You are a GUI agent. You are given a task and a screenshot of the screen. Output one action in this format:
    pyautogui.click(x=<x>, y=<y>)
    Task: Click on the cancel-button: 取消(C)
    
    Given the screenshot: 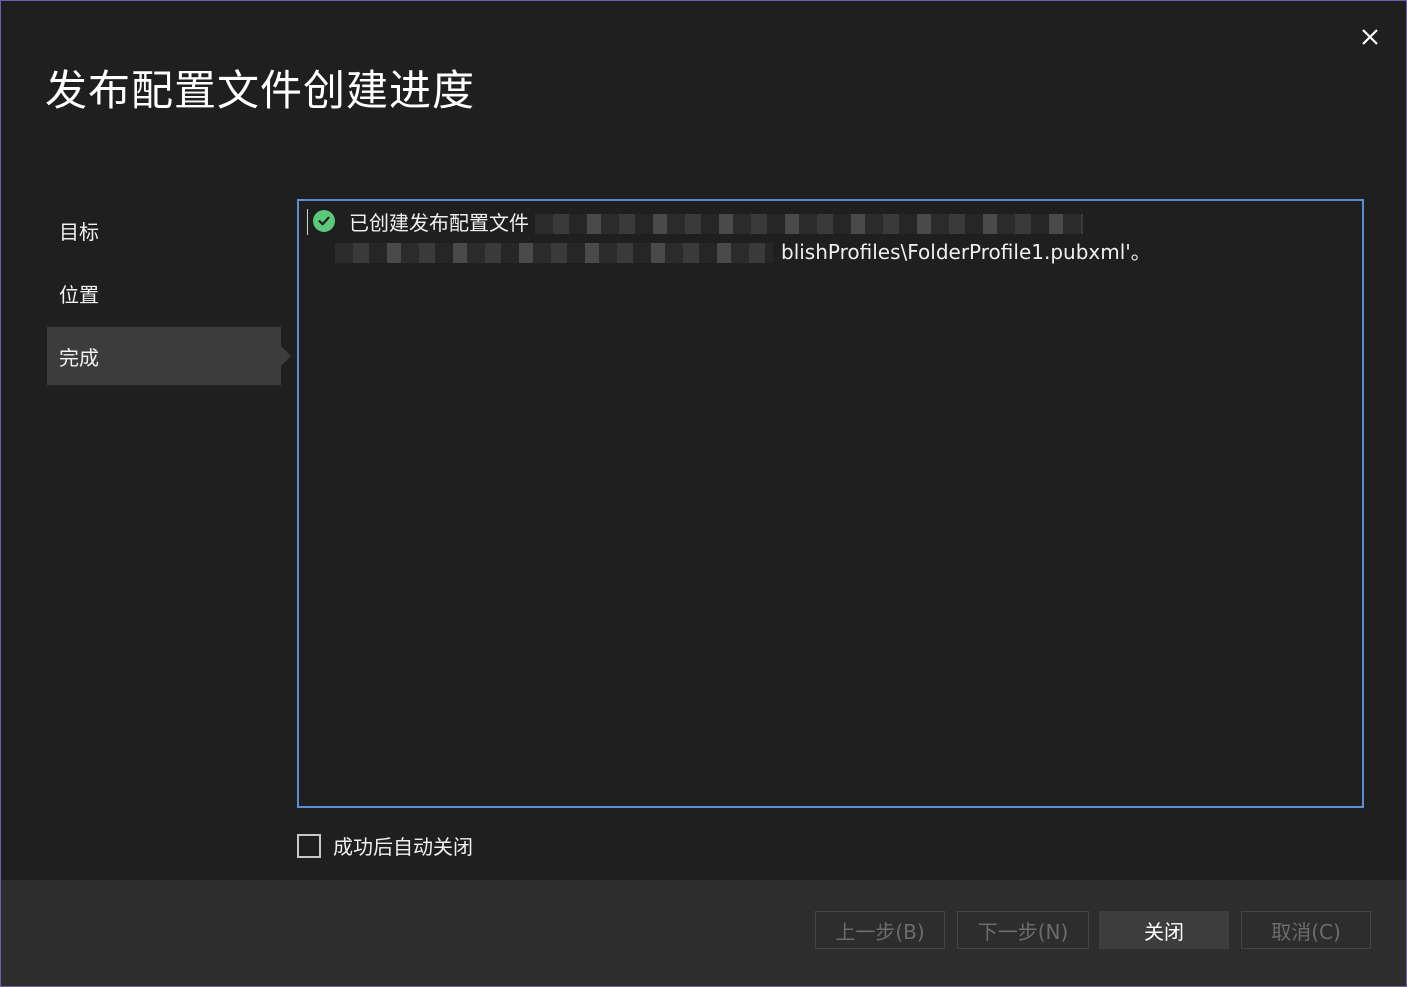 What is the action you would take?
    pyautogui.click(x=1306, y=930)
    